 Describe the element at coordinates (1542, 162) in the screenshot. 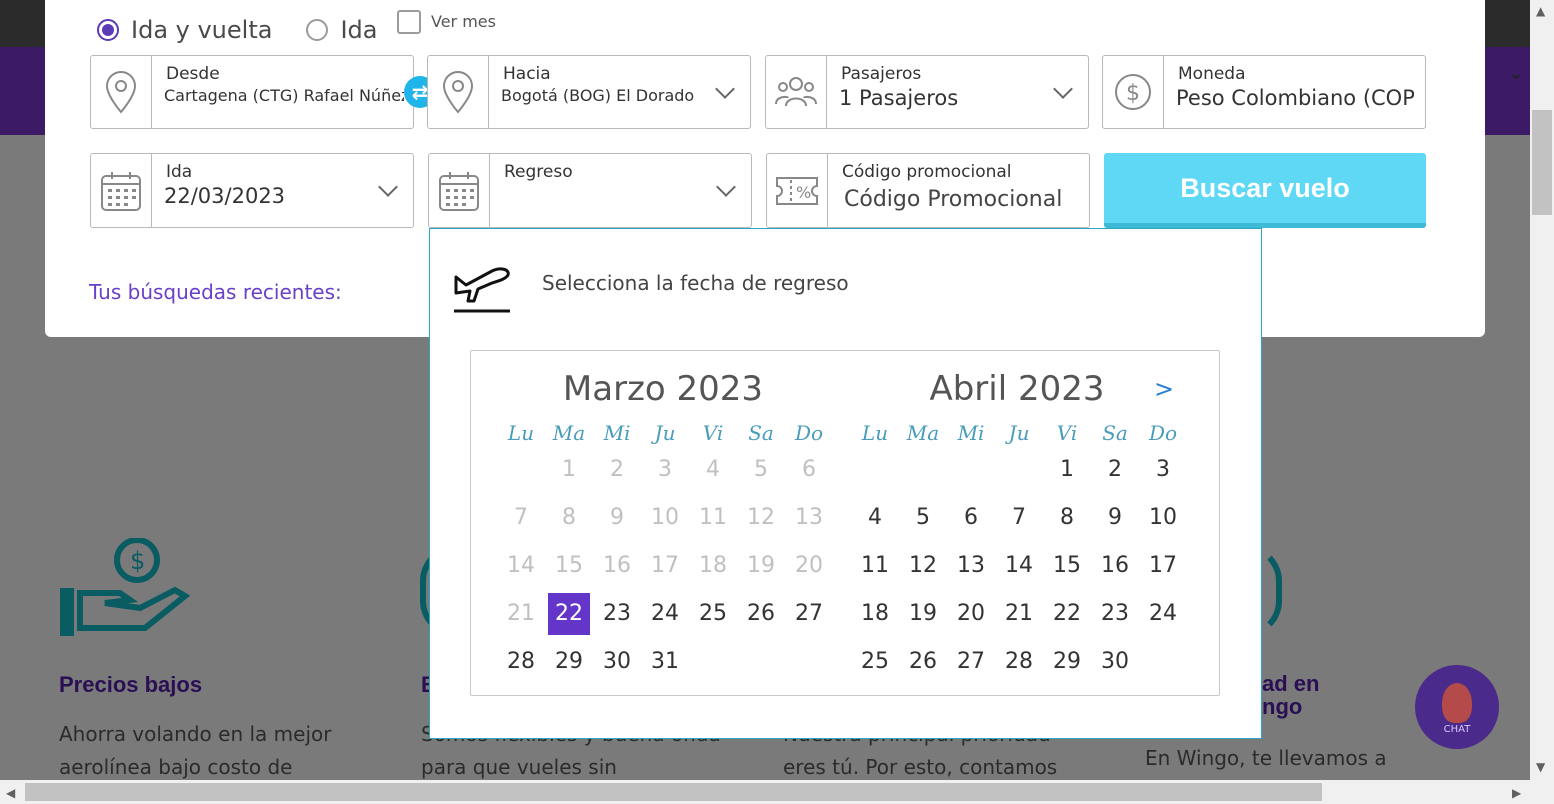

I see `vertical-scroll-thumb` at that location.